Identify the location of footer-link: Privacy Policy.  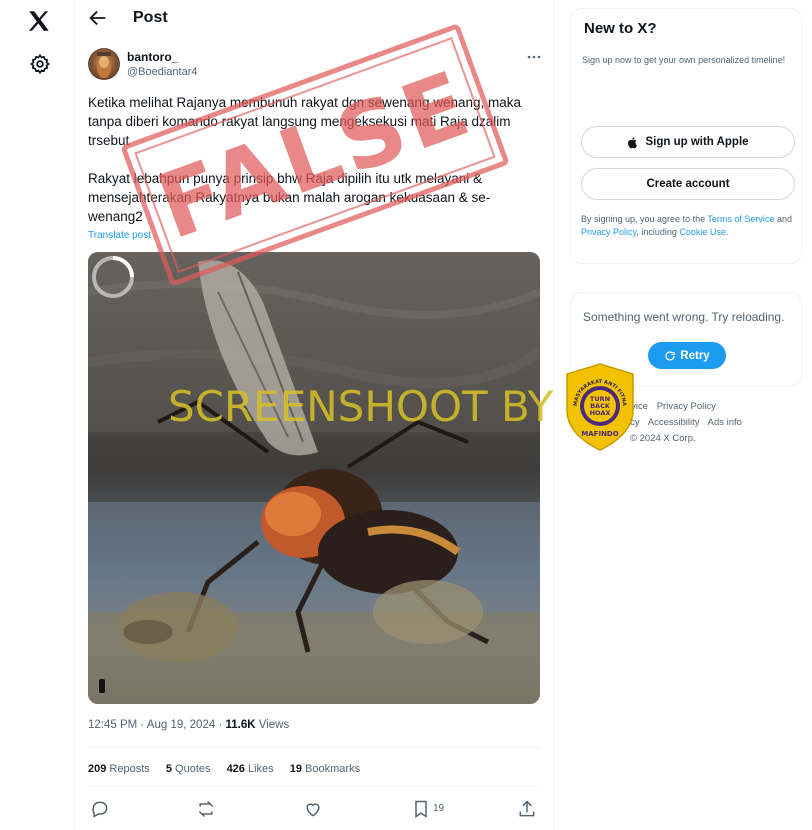
(686, 406).